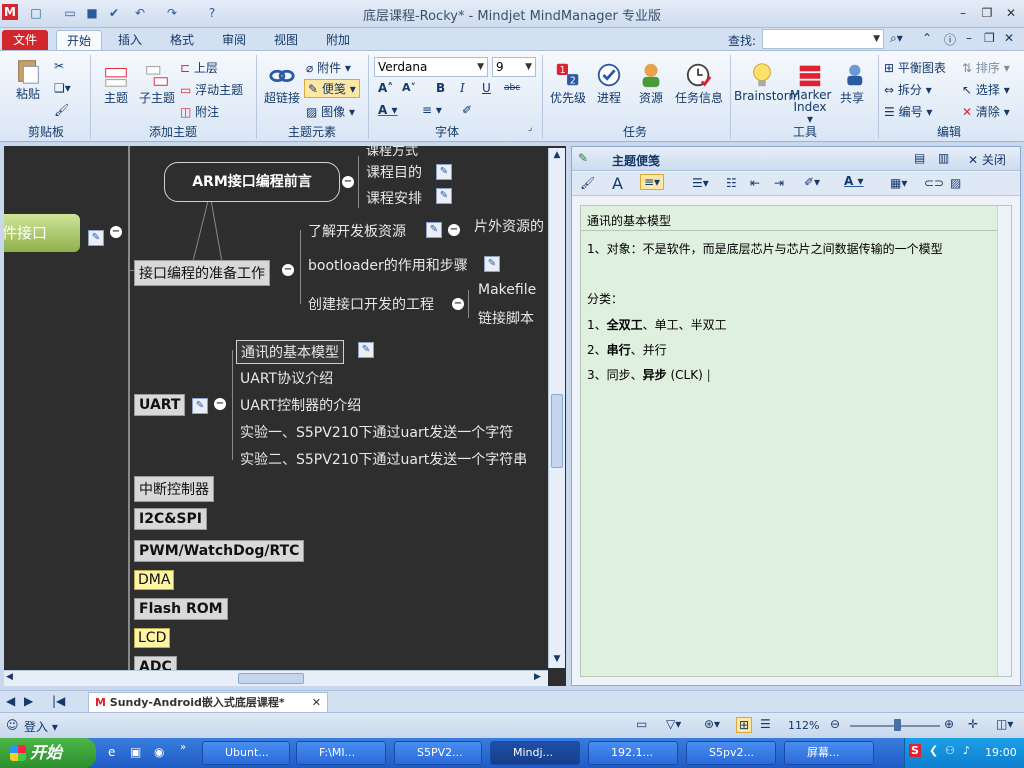  What do you see at coordinates (609, 83) in the screenshot?
I see `progress-button: 进程` at bounding box center [609, 83].